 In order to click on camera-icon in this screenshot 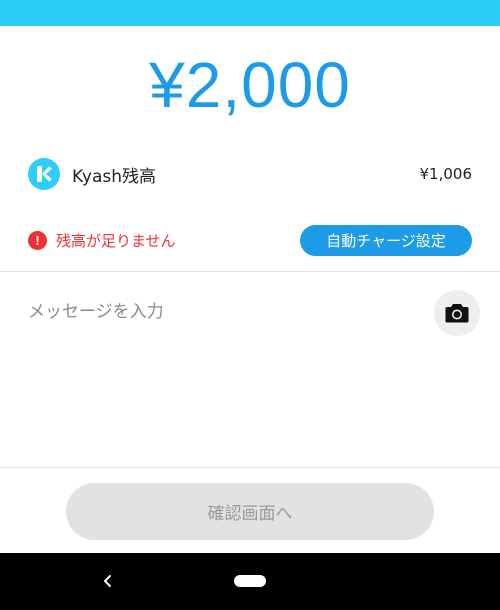, I will do `click(457, 313)`.